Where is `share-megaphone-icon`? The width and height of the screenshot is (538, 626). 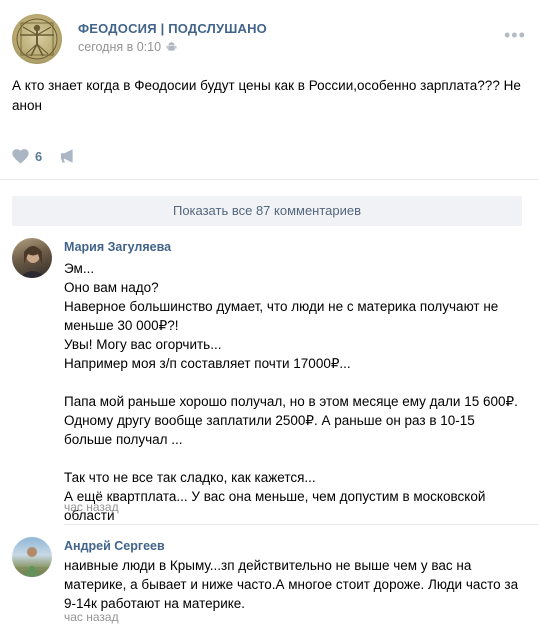 share-megaphone-icon is located at coordinates (69, 156).